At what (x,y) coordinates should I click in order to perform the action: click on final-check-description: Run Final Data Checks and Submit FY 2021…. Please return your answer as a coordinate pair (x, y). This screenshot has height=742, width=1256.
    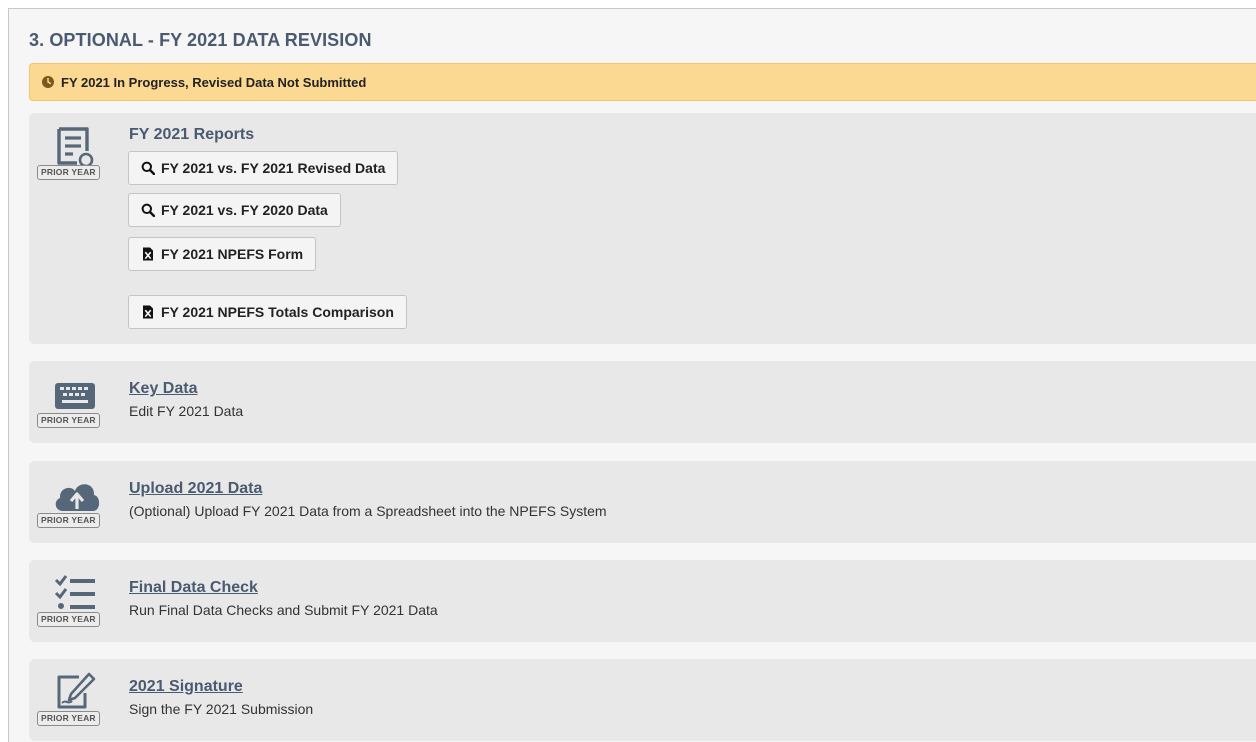
    Looking at the image, I should click on (283, 610).